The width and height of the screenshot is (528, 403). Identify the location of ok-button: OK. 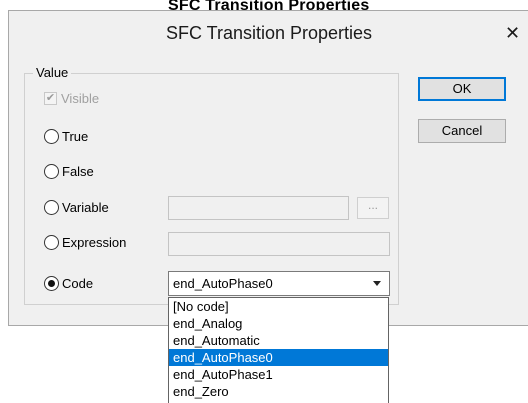
(462, 89).